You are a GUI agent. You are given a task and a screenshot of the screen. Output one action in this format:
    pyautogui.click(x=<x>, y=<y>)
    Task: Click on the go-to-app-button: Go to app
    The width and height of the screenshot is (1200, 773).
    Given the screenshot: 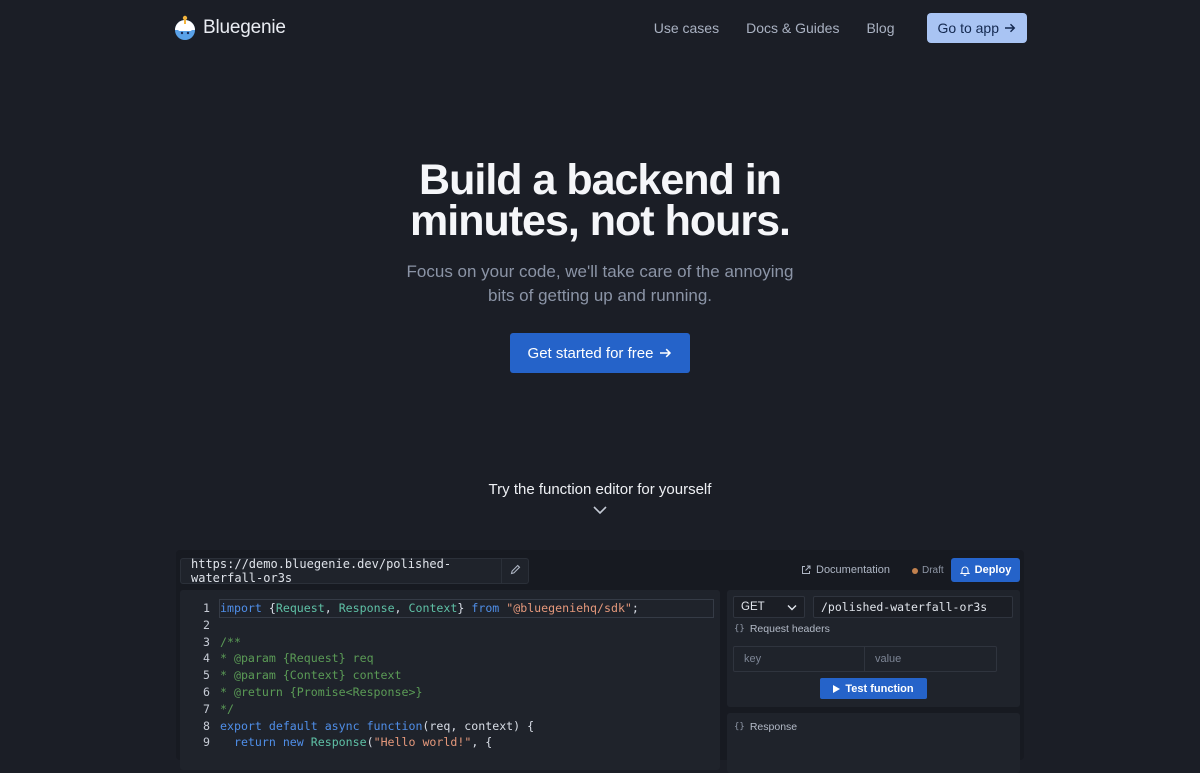 What is the action you would take?
    pyautogui.click(x=976, y=28)
    